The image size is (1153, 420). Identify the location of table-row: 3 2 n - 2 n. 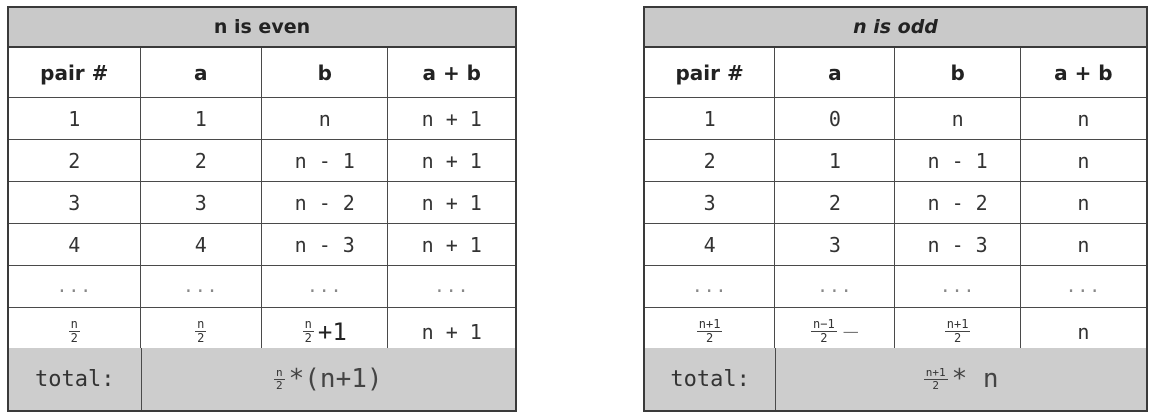
(895, 203).